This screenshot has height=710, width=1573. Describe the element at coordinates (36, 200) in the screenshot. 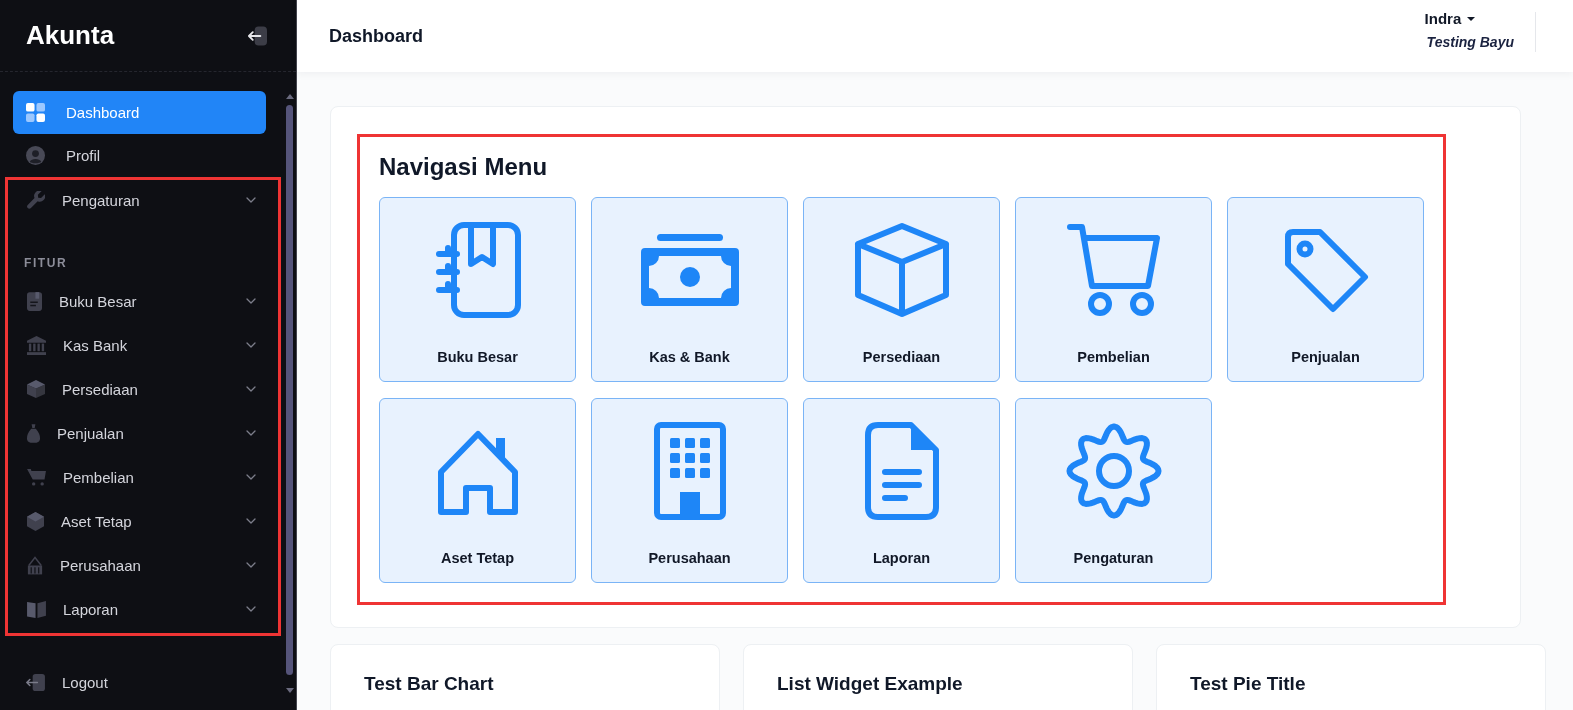

I see `wrench-icon` at that location.